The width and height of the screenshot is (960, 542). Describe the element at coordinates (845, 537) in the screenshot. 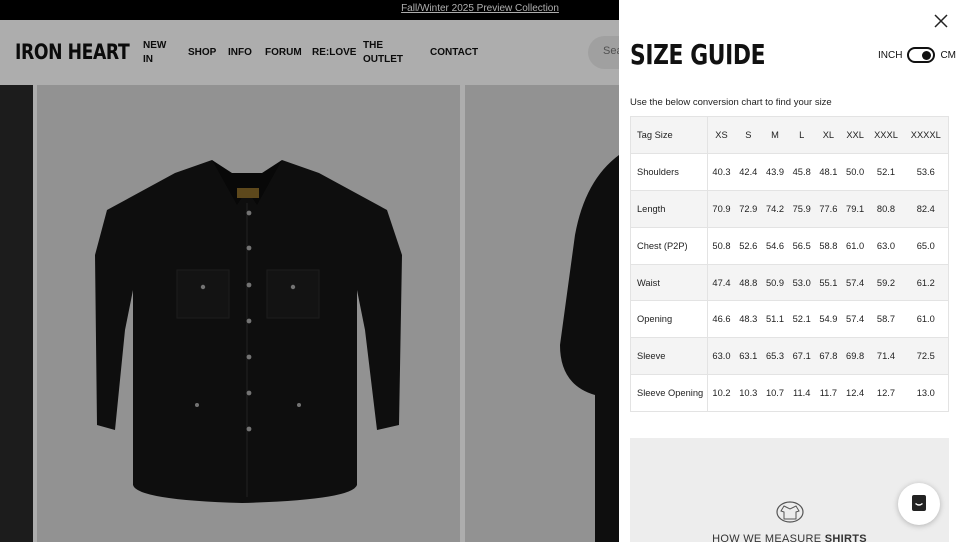

I see `measure-caption-item: SHIRTS` at that location.